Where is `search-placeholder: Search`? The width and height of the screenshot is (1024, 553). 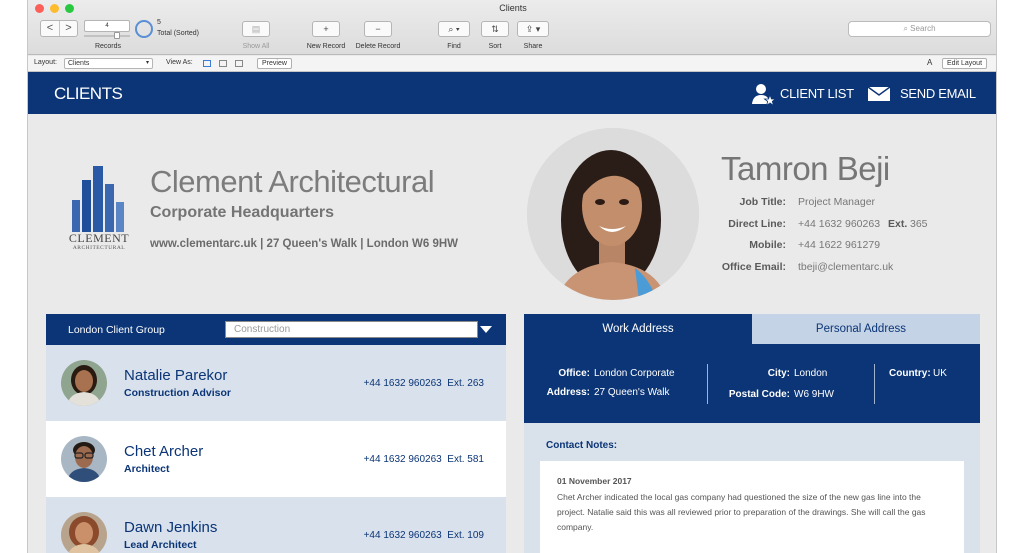 search-placeholder: Search is located at coordinates (923, 28).